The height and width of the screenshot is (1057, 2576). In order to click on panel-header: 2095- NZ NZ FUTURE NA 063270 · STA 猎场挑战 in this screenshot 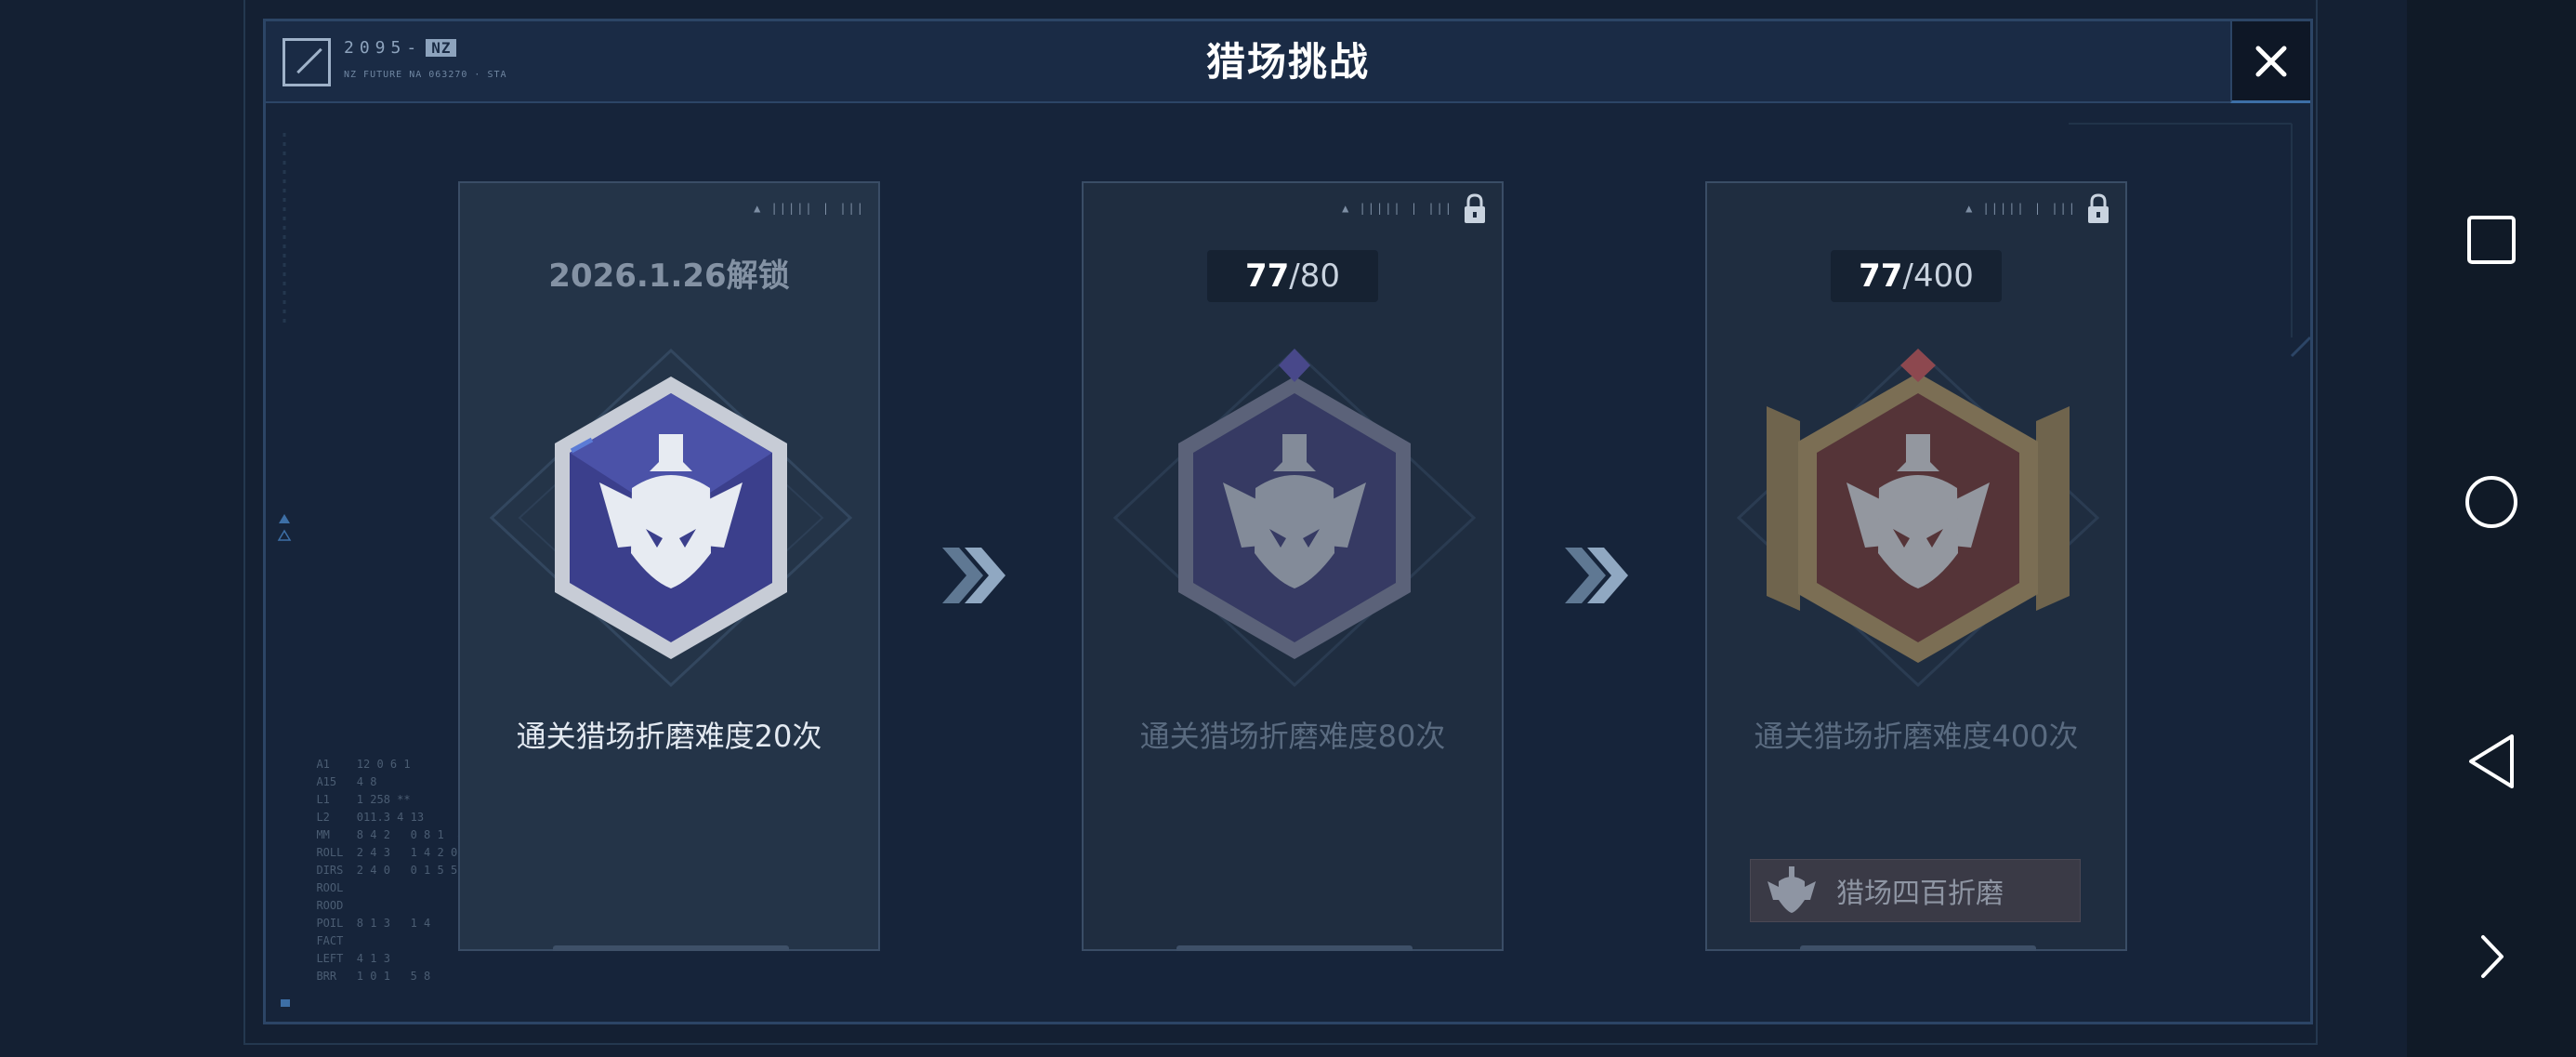, I will do `click(1288, 62)`.